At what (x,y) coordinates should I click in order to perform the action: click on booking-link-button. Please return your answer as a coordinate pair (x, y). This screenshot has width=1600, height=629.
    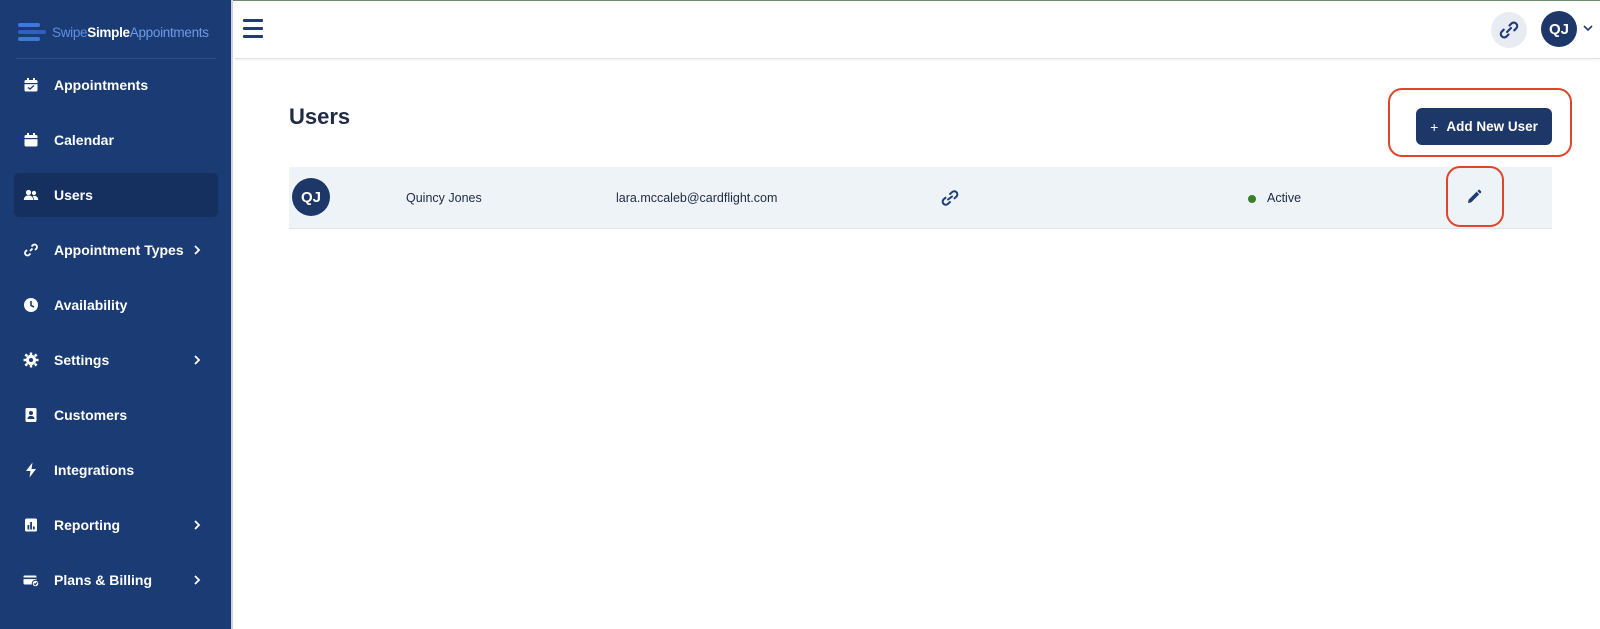
    Looking at the image, I should click on (1509, 30).